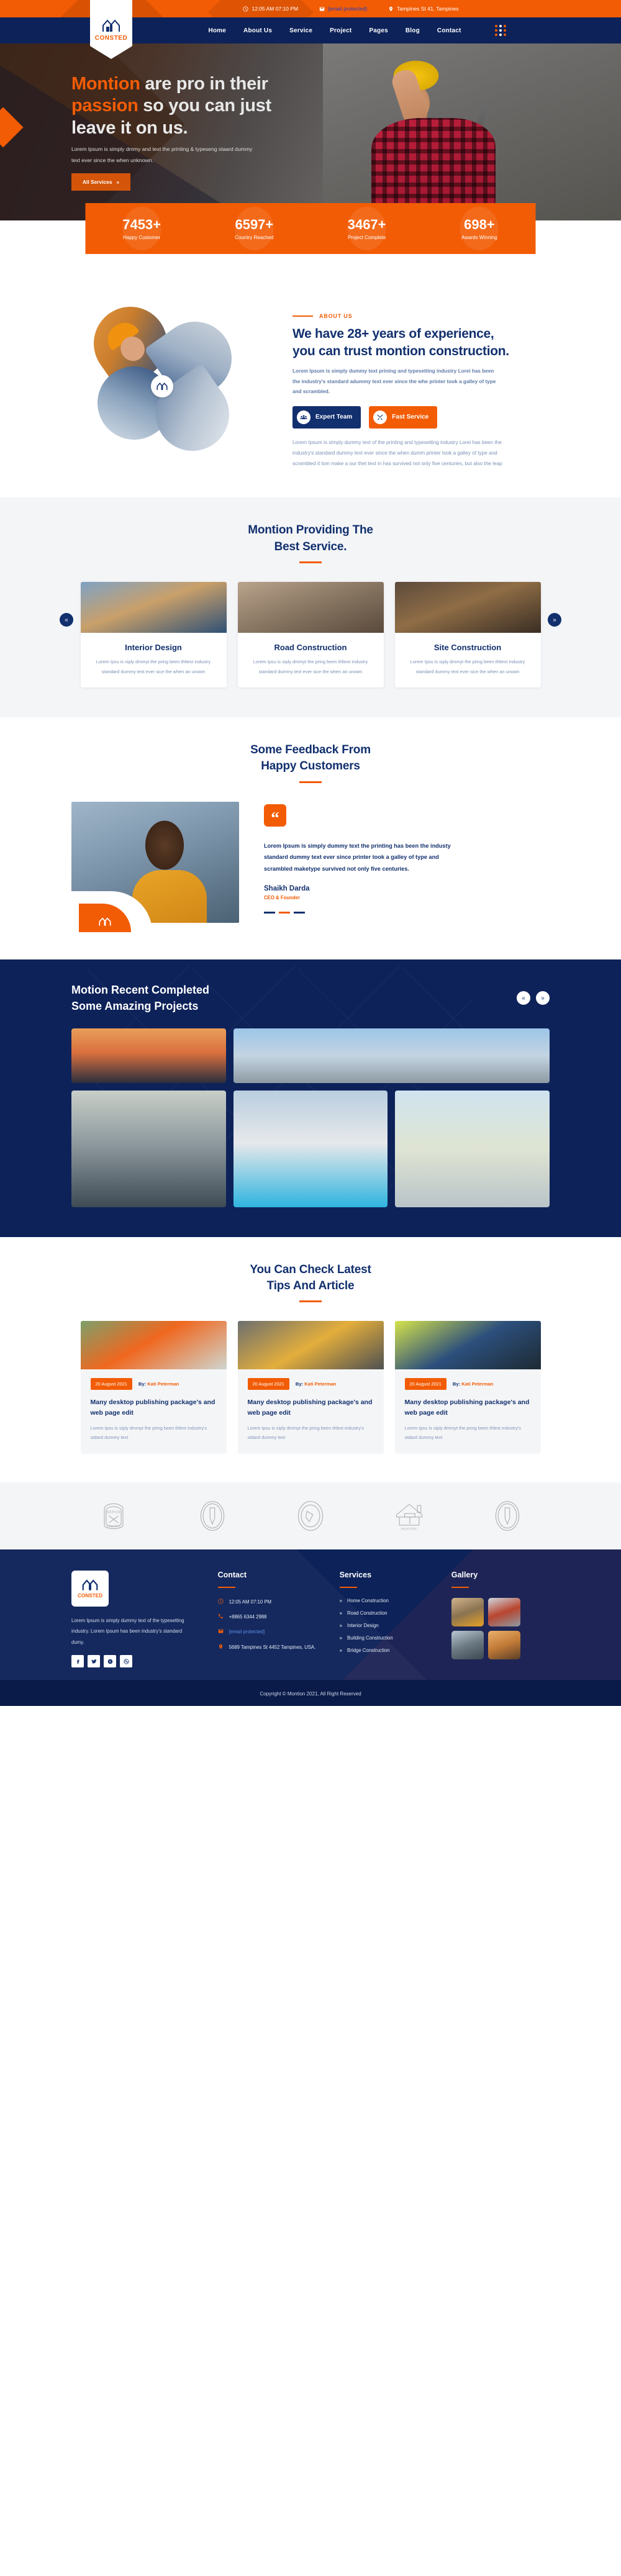  Describe the element at coordinates (467, 647) in the screenshot. I see `service-card-title: Site Construction` at that location.